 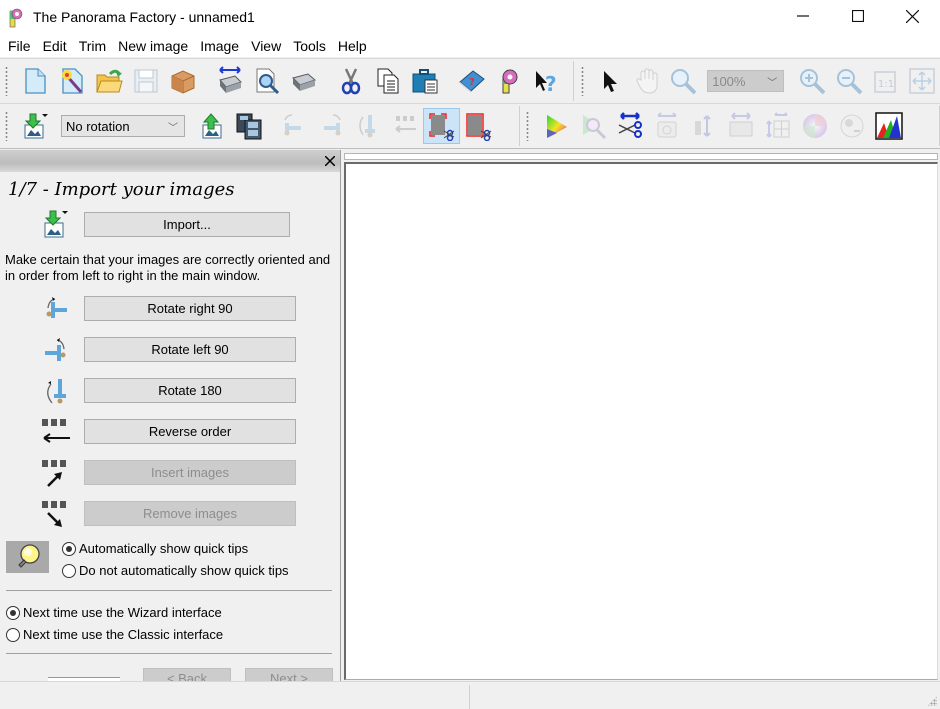 What do you see at coordinates (55, 46) in the screenshot?
I see `menu-edit: Edit` at bounding box center [55, 46].